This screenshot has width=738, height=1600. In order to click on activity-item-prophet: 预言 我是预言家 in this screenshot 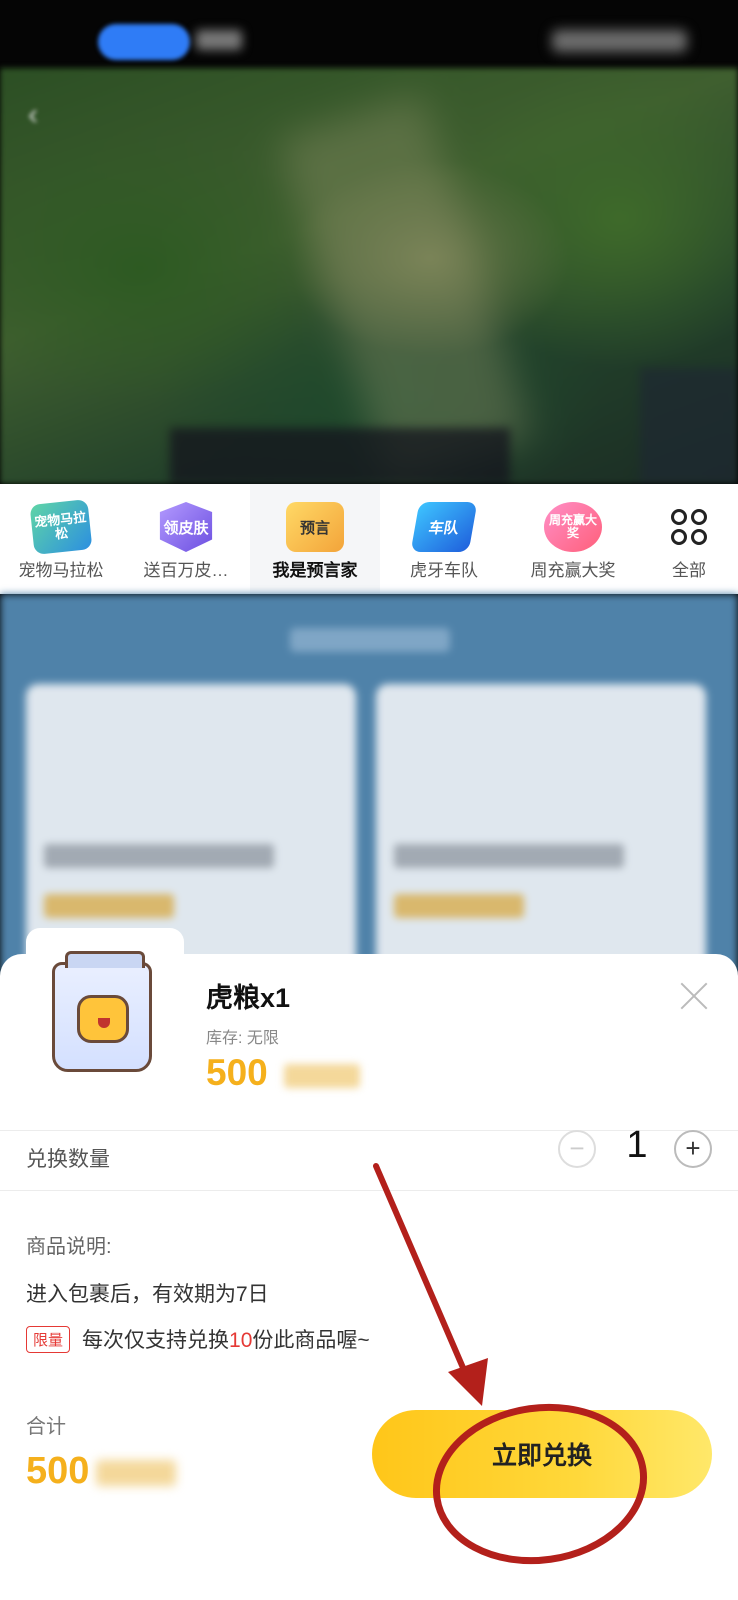, I will do `click(315, 539)`.